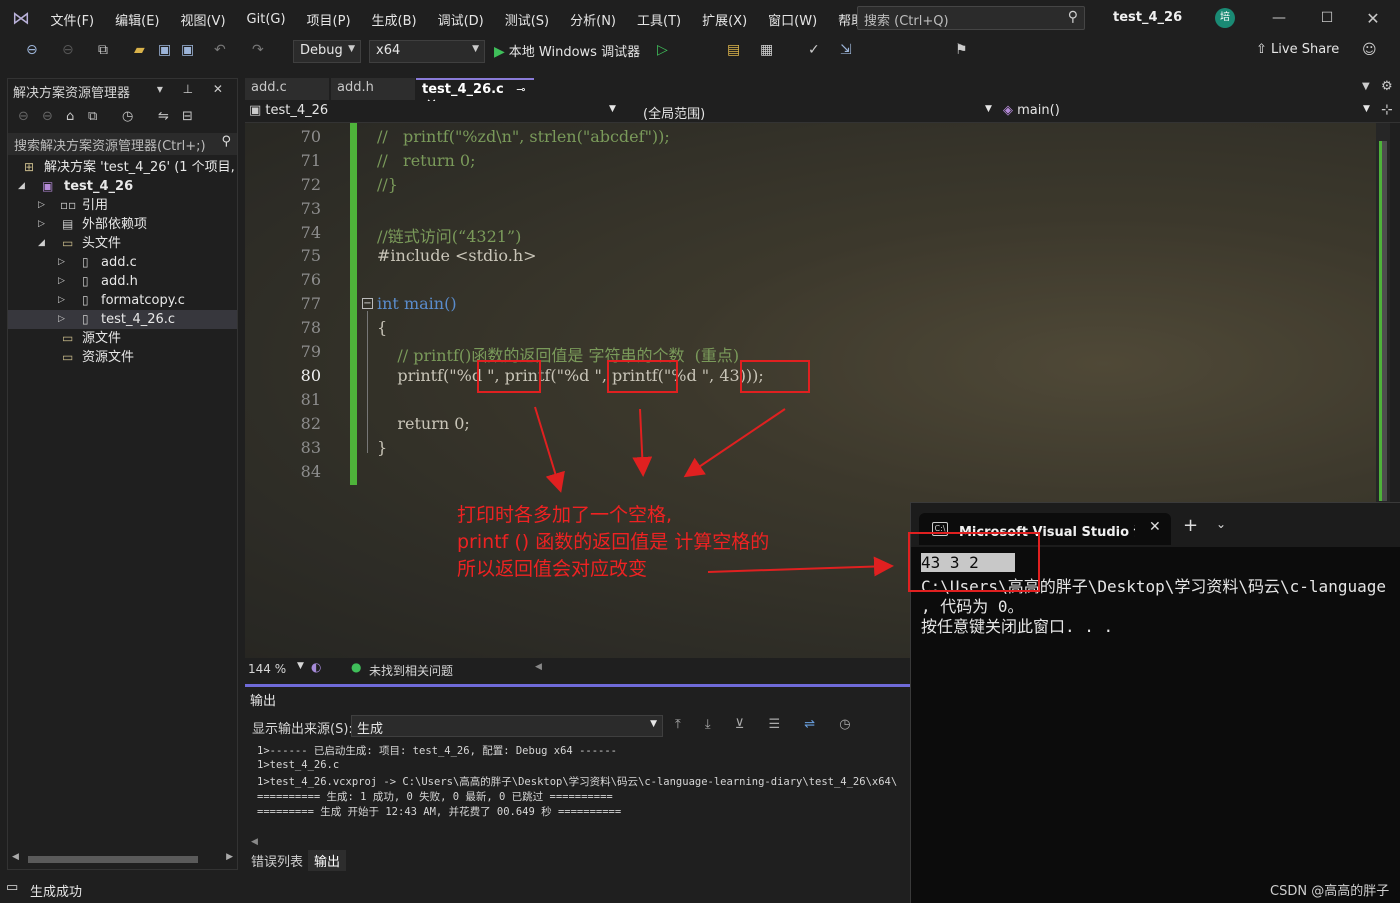  What do you see at coordinates (258, 50) in the screenshot?
I see `redo-icon: ↷` at bounding box center [258, 50].